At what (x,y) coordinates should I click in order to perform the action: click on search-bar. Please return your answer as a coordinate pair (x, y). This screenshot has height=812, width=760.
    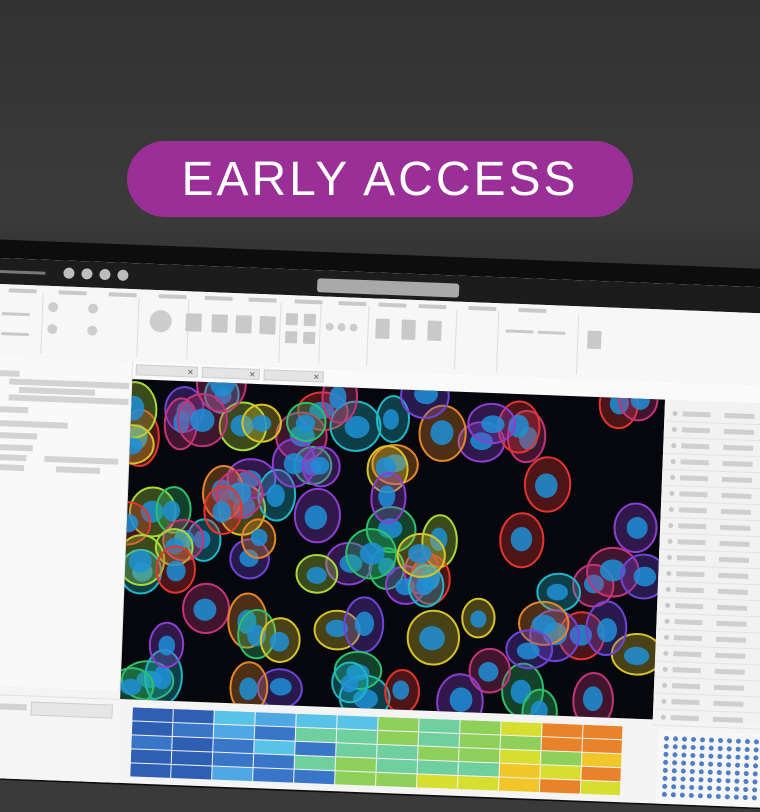
    Looking at the image, I should click on (388, 288).